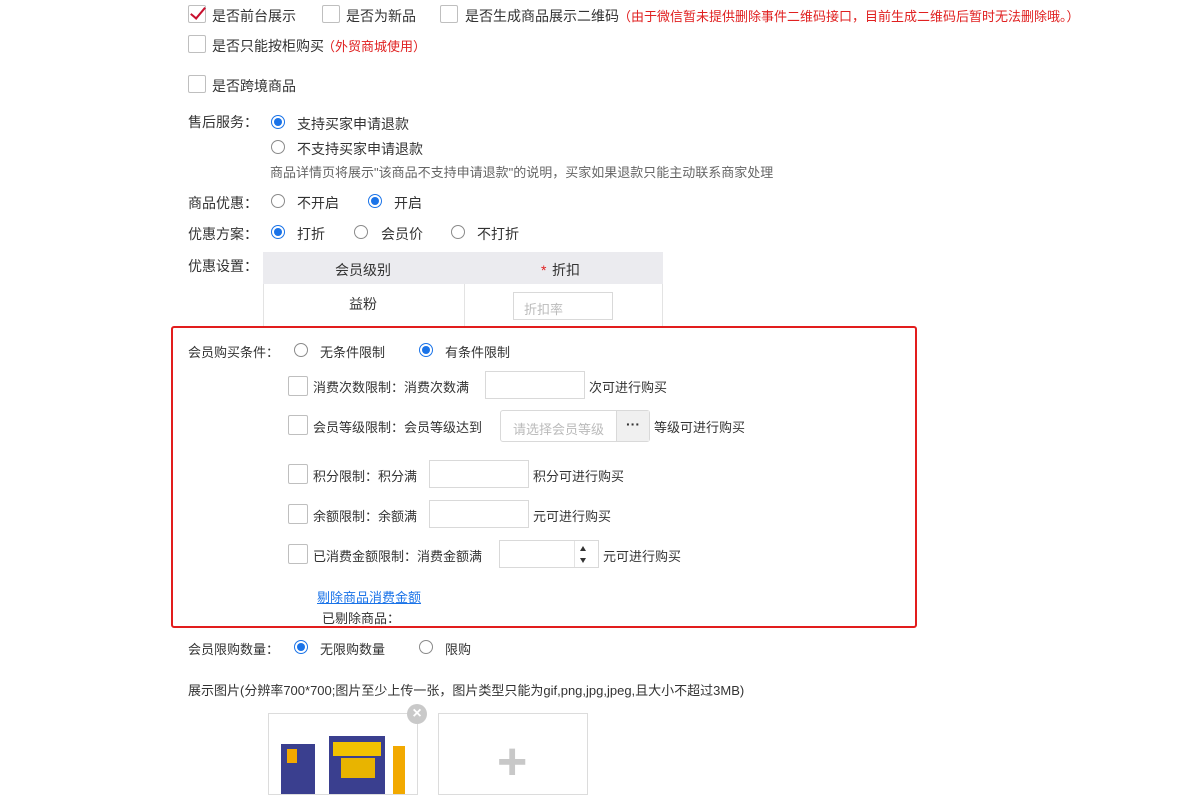 Image resolution: width=1189 pixels, height=795 pixels. Describe the element at coordinates (426, 350) in the screenshot. I see `conditional-radio` at that location.